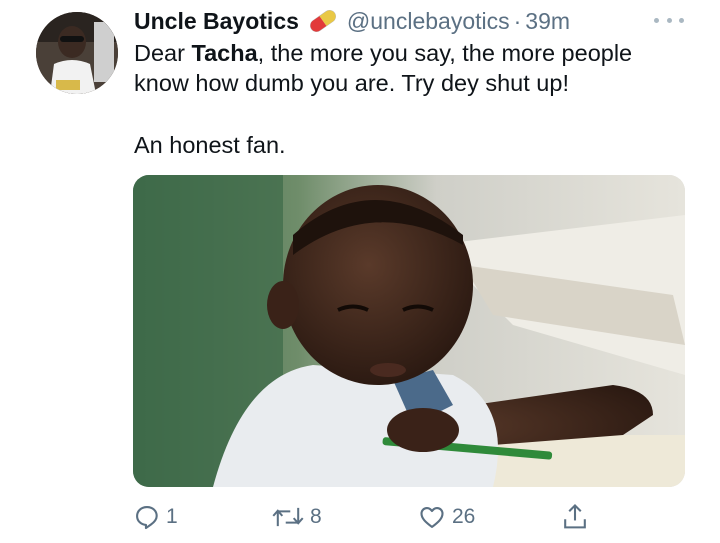  What do you see at coordinates (547, 21) in the screenshot?
I see `timestamp: 39m` at bounding box center [547, 21].